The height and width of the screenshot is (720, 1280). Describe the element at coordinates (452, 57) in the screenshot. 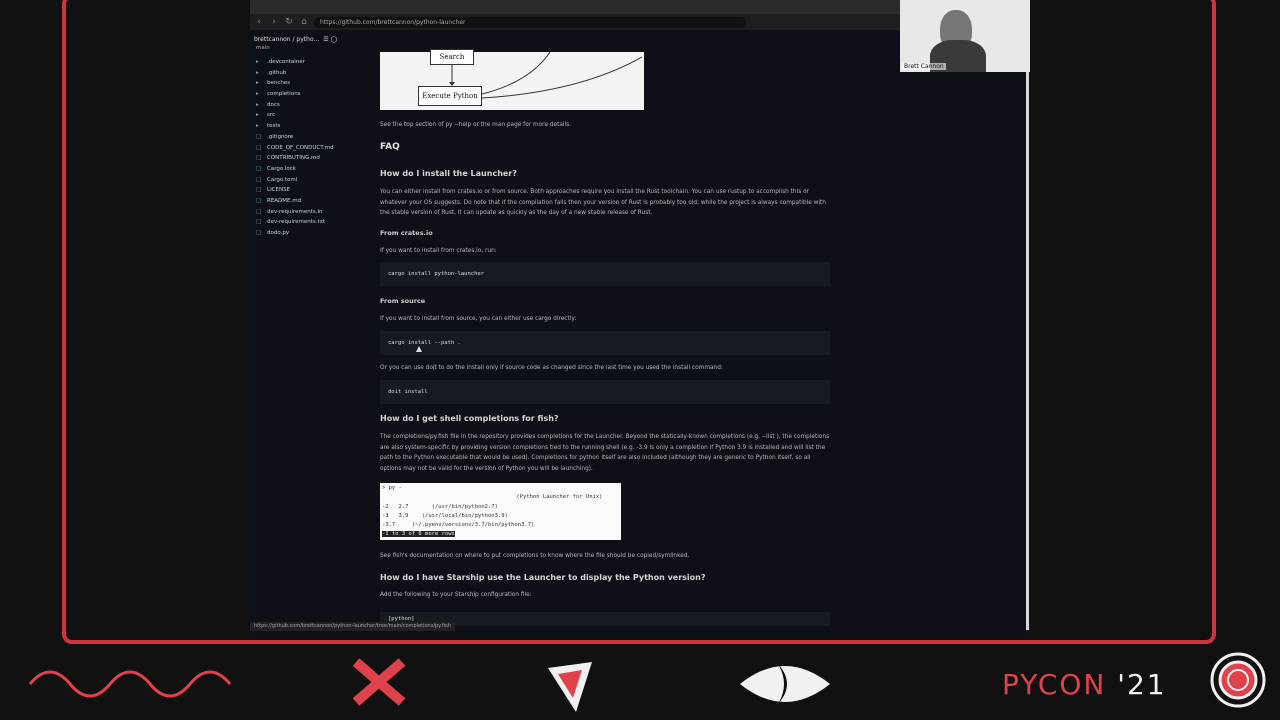

I see `diagram-box-search: Search` at that location.